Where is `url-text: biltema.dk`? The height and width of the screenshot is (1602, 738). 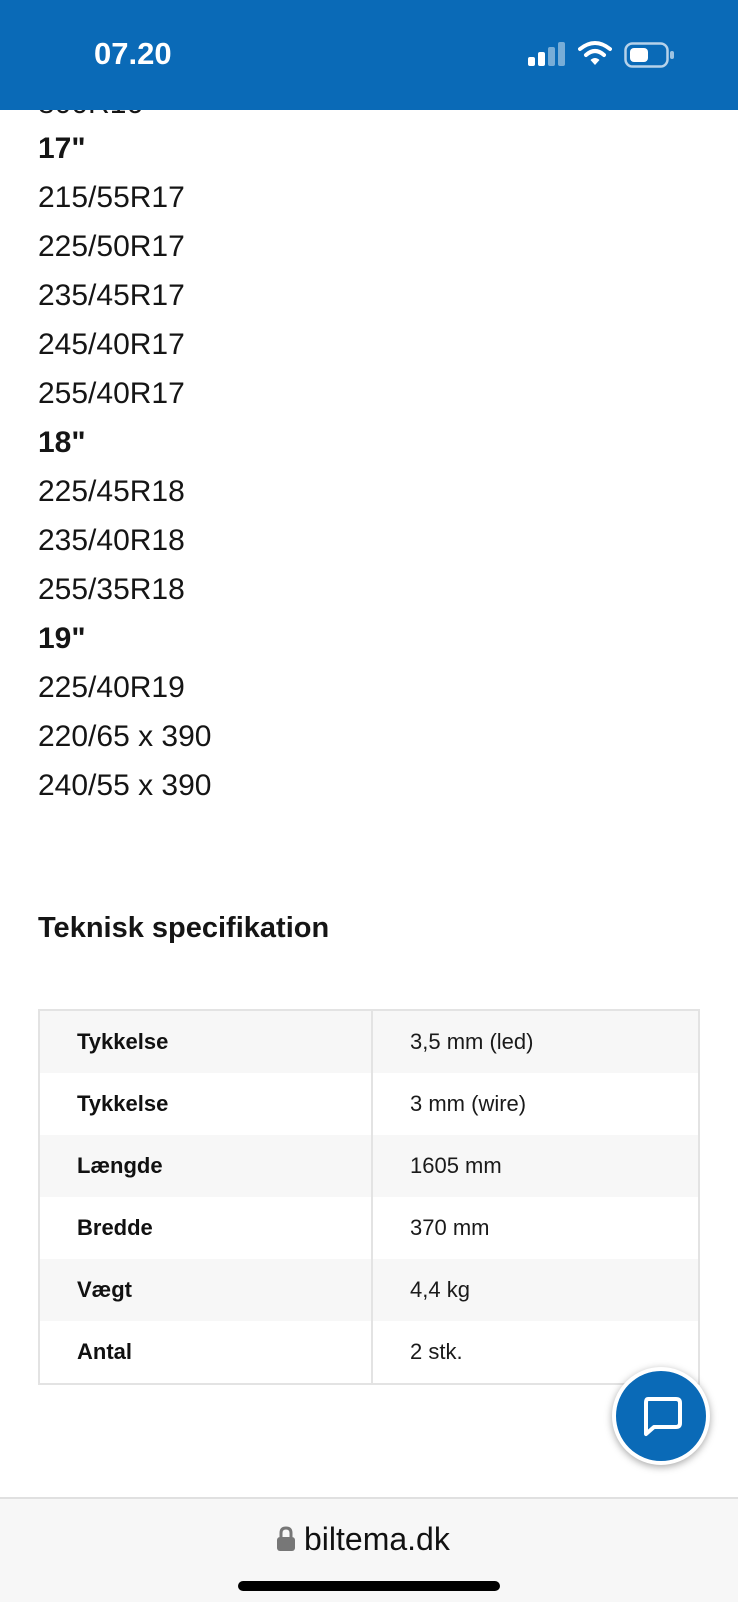 url-text: biltema.dk is located at coordinates (377, 1538).